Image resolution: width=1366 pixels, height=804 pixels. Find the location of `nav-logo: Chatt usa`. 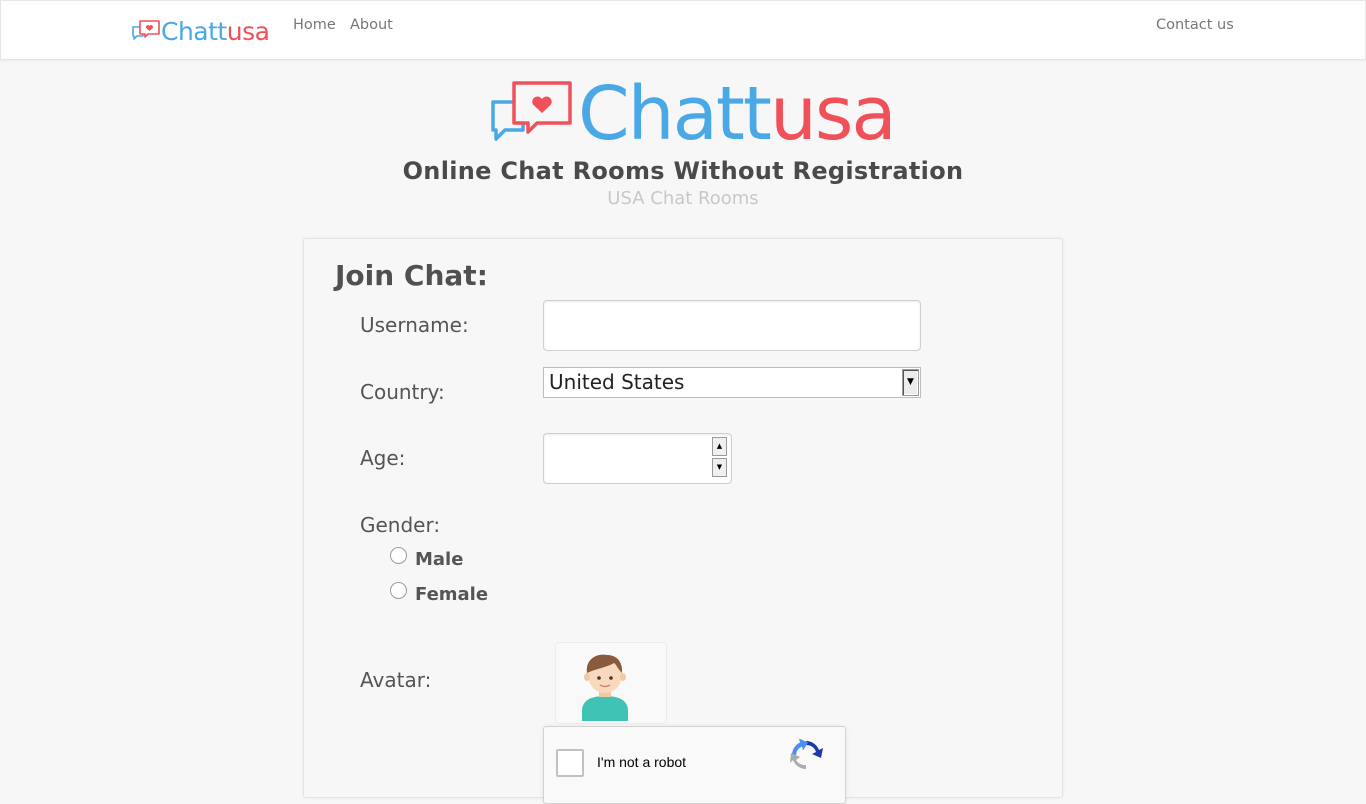

nav-logo: Chatt usa is located at coordinates (200, 31).